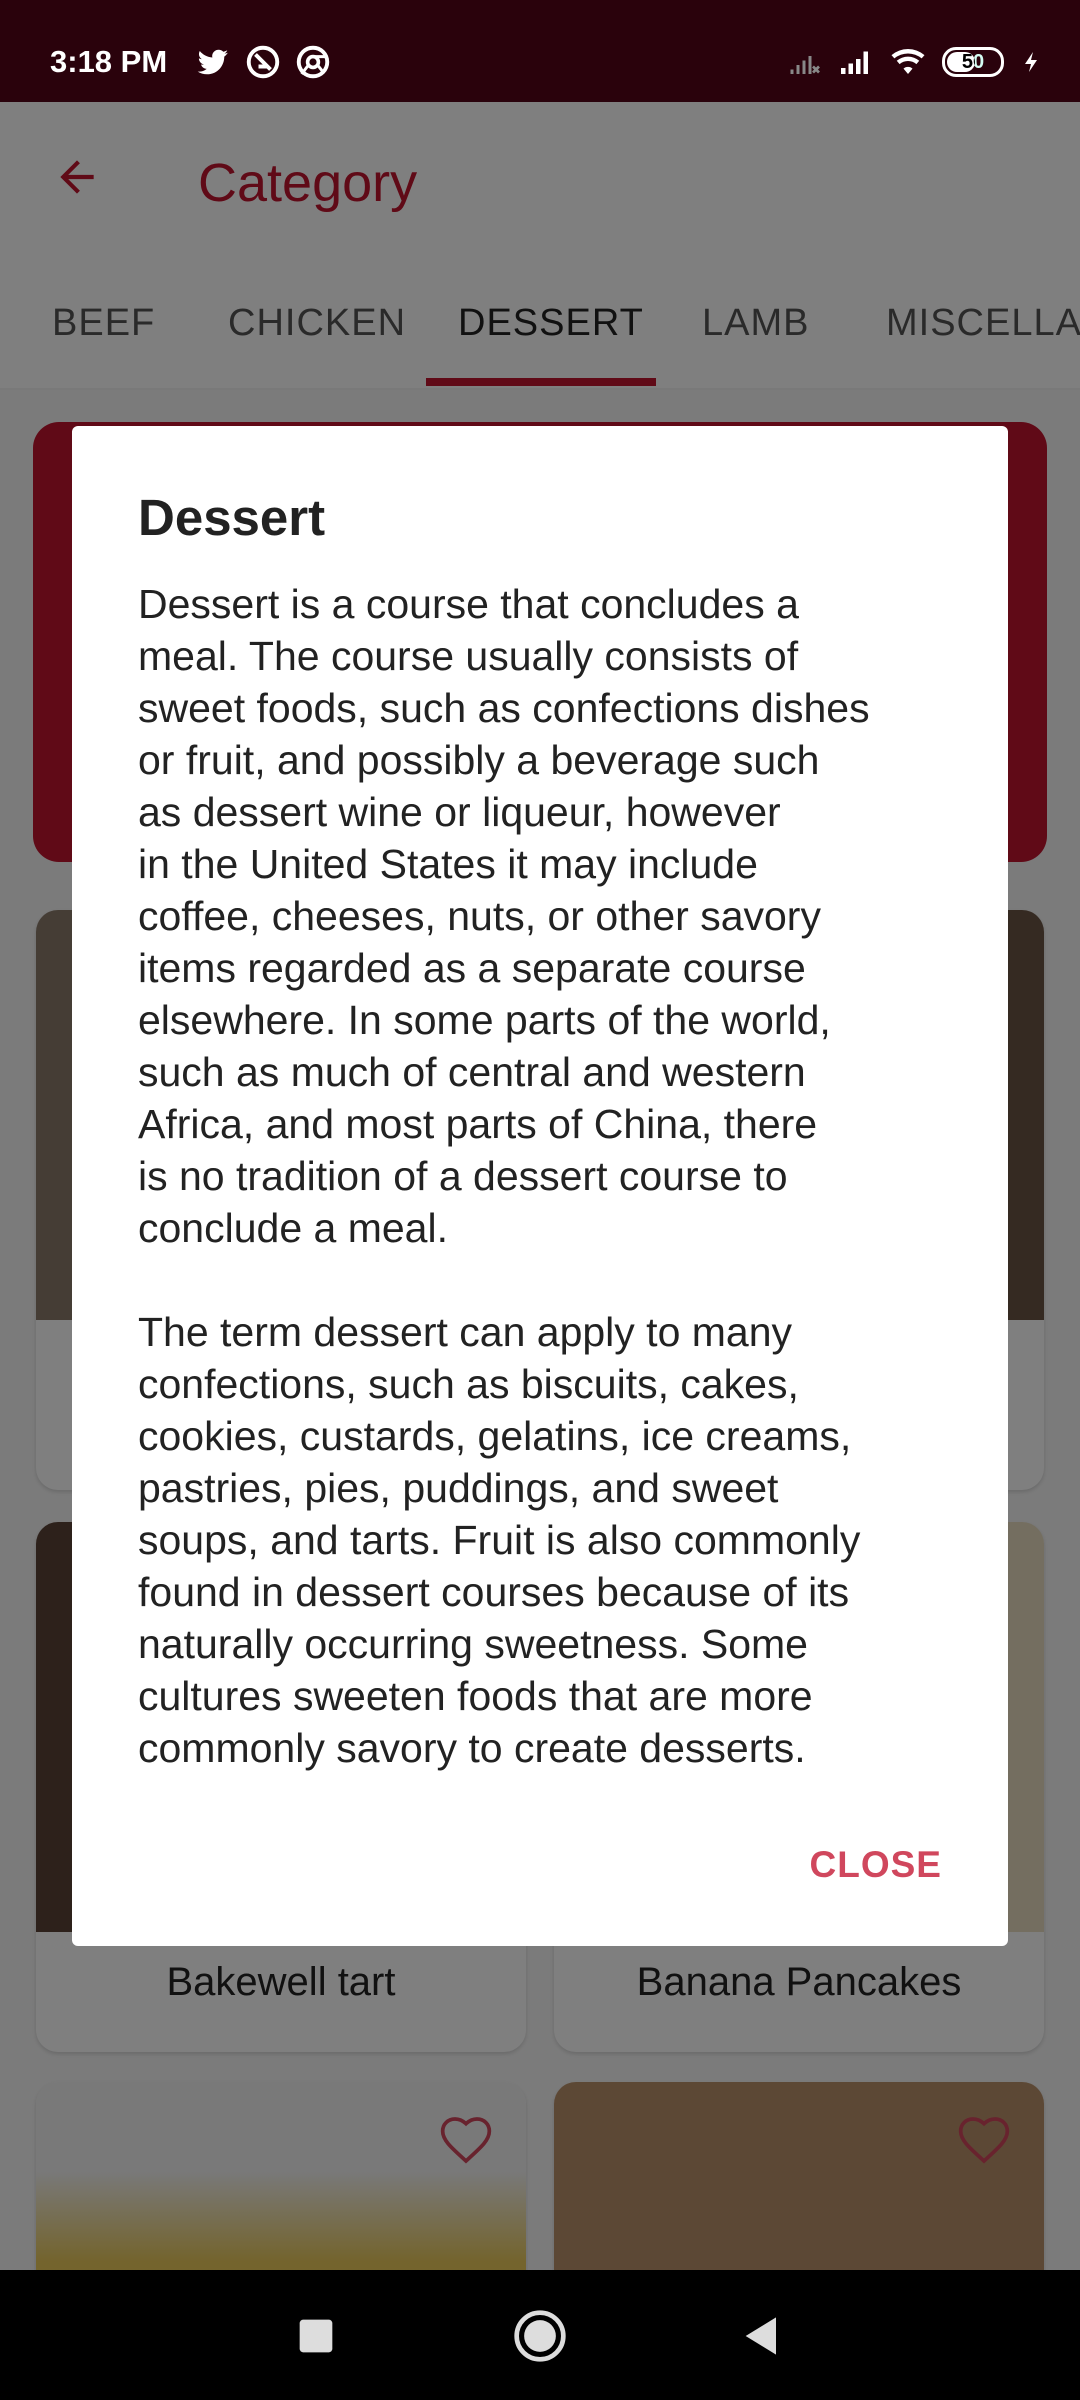 Image resolution: width=1080 pixels, height=2400 pixels. Describe the element at coordinates (908, 61) in the screenshot. I see `wifi-icon` at that location.